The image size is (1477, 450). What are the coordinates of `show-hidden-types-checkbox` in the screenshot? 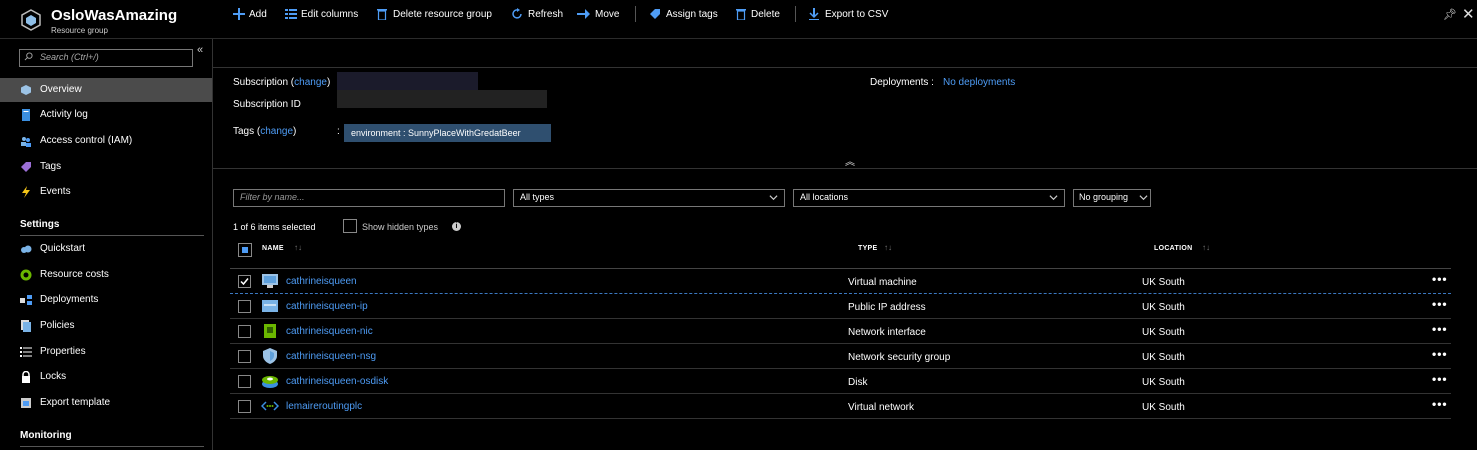 It's located at (350, 226).